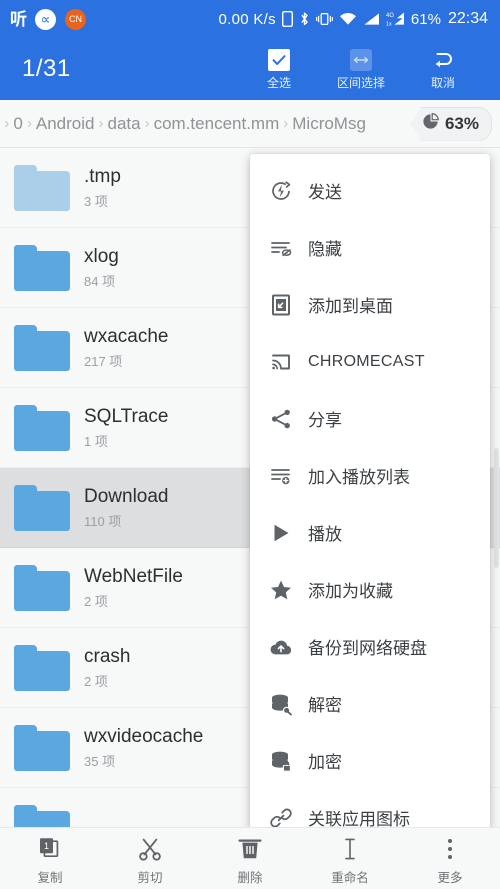 This screenshot has height=889, width=500. What do you see at coordinates (370, 703) in the screenshot?
I see `menu-item-decrypt: 解密` at bounding box center [370, 703].